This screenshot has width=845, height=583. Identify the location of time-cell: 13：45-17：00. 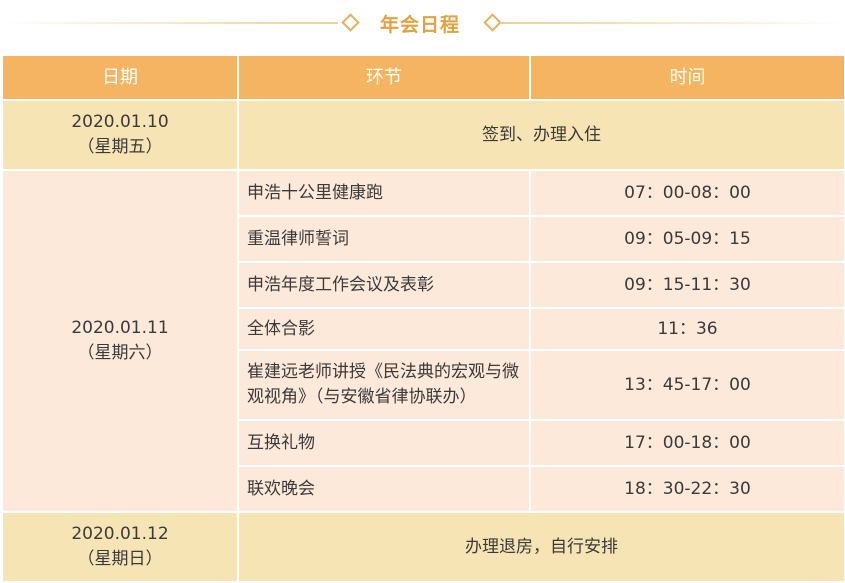
(687, 385).